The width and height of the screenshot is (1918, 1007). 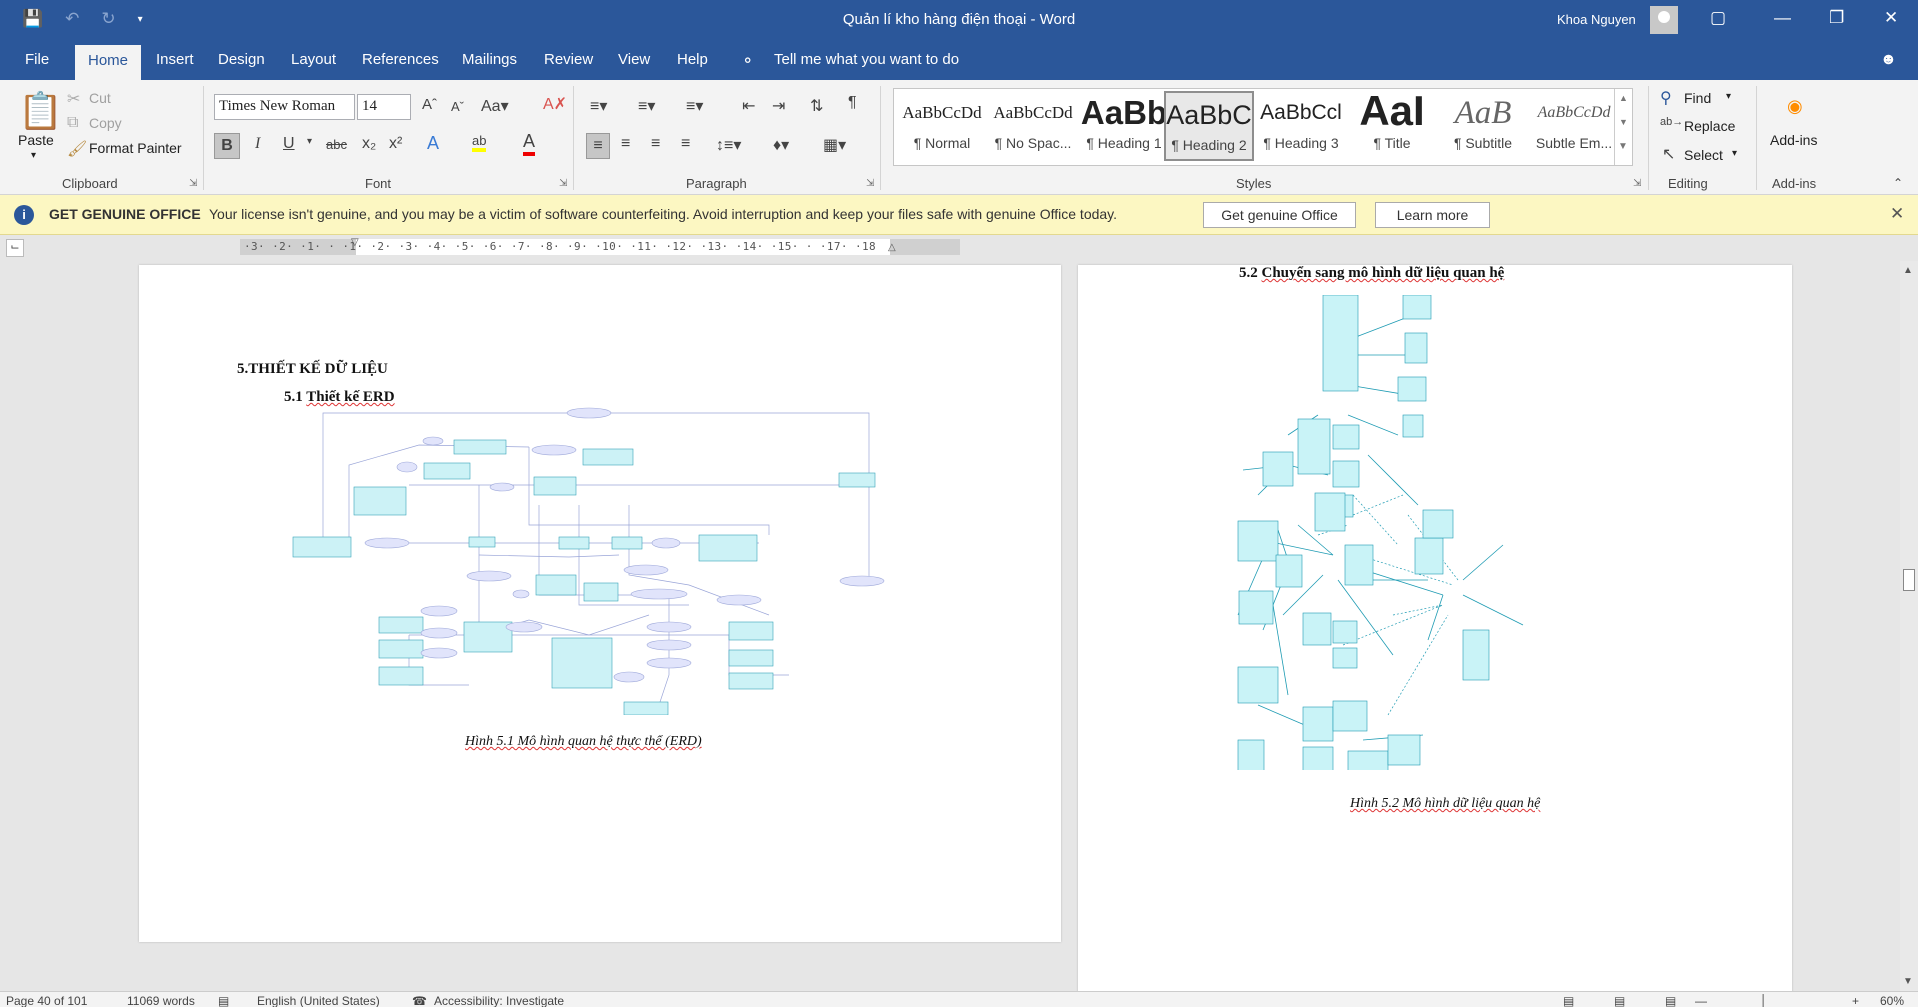 I want to click on tab-review: Review, so click(x=568, y=59).